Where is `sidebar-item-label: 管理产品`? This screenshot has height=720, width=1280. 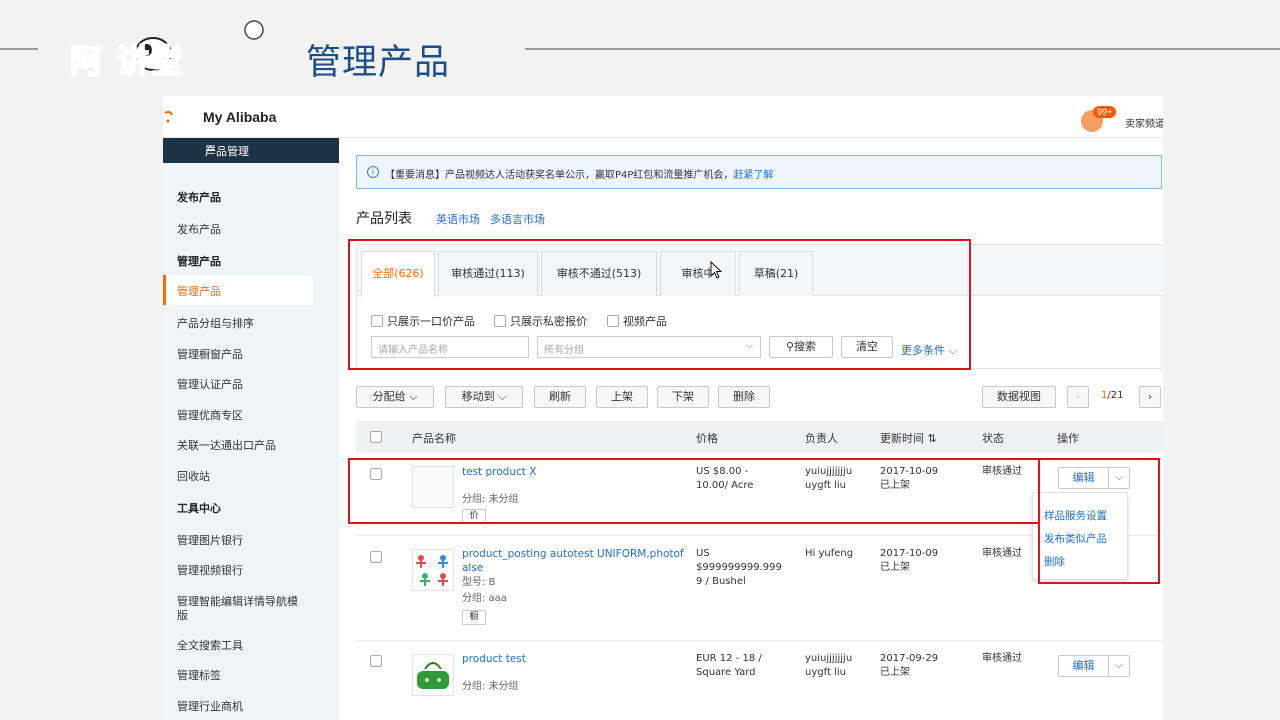 sidebar-item-label: 管理产品 is located at coordinates (199, 291).